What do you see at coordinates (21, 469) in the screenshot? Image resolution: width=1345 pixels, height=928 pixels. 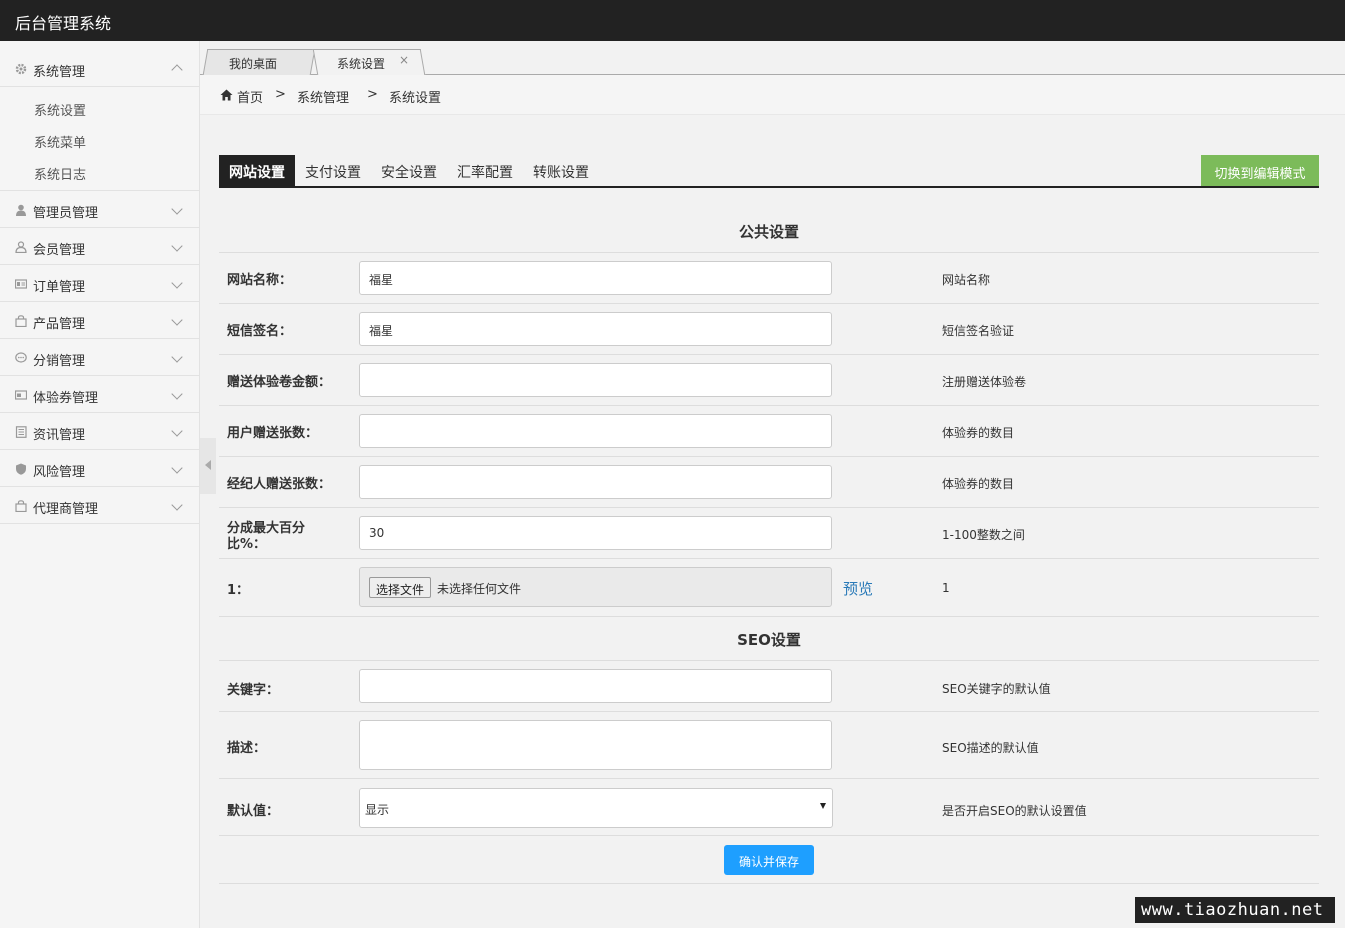 I see `shield-icon` at bounding box center [21, 469].